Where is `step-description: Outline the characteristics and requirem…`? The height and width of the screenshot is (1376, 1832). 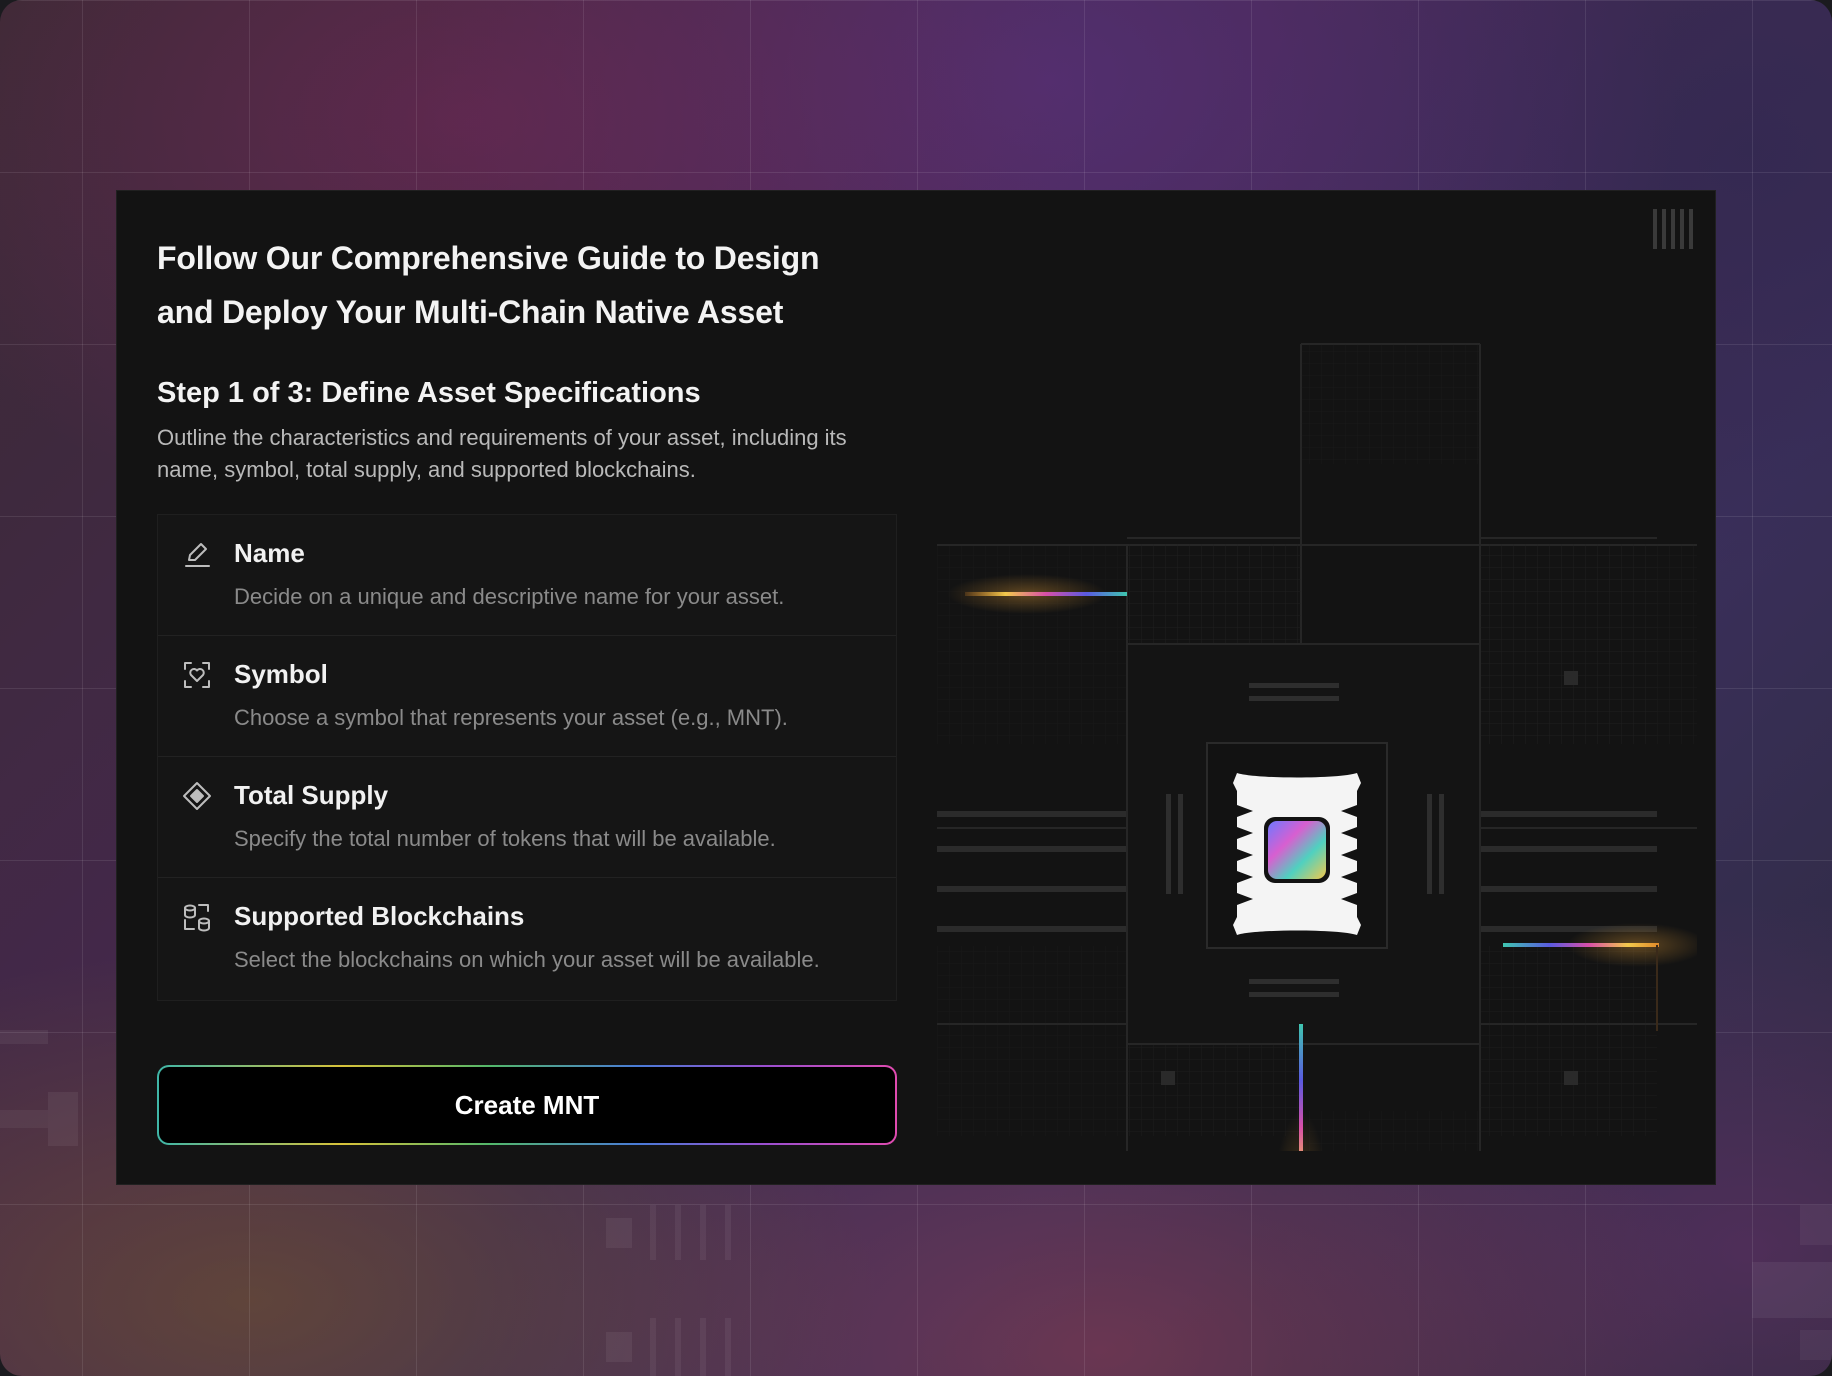
step-description: Outline the characteristics and requirem… is located at coordinates (502, 453).